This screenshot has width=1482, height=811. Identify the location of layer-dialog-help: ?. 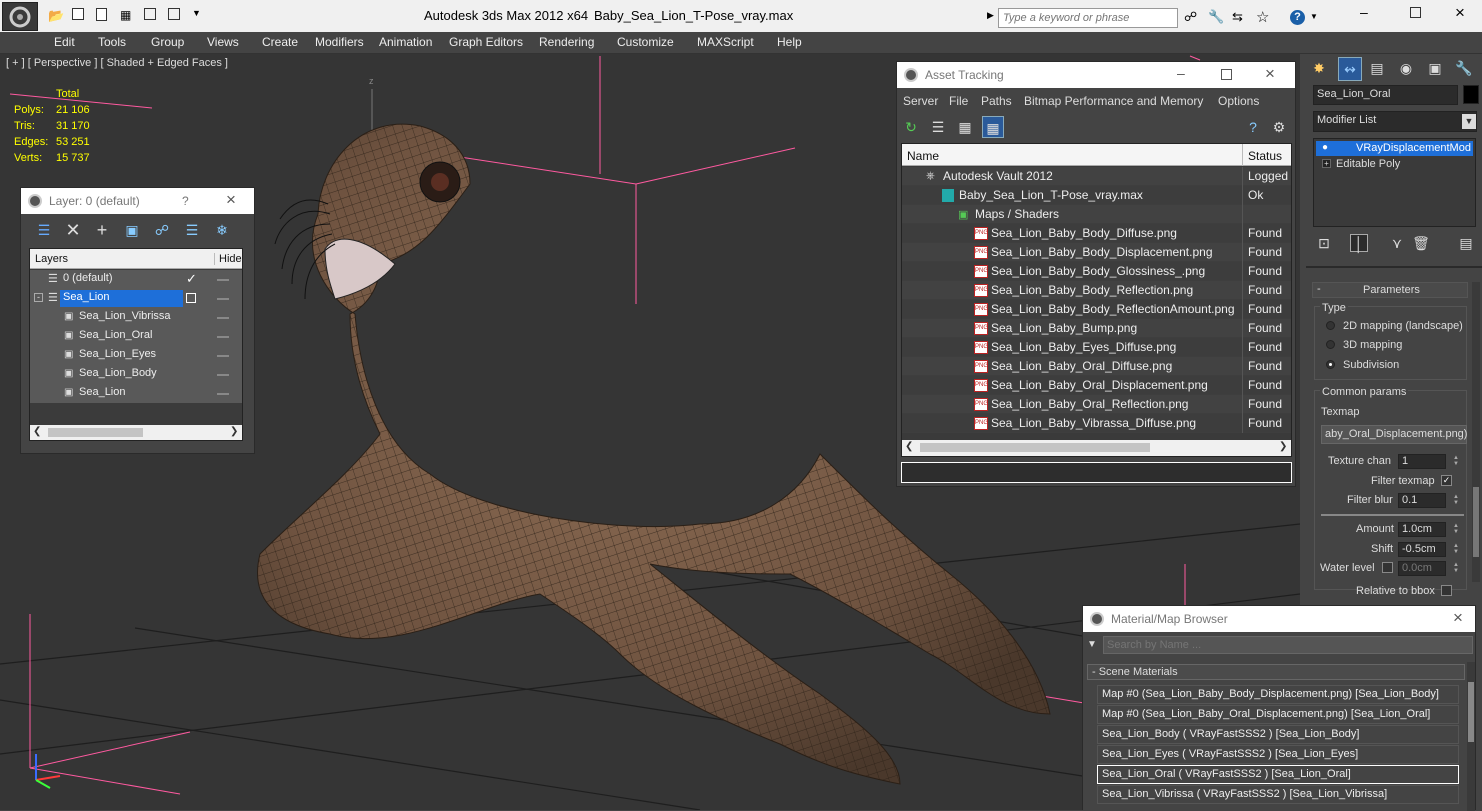
(185, 201).